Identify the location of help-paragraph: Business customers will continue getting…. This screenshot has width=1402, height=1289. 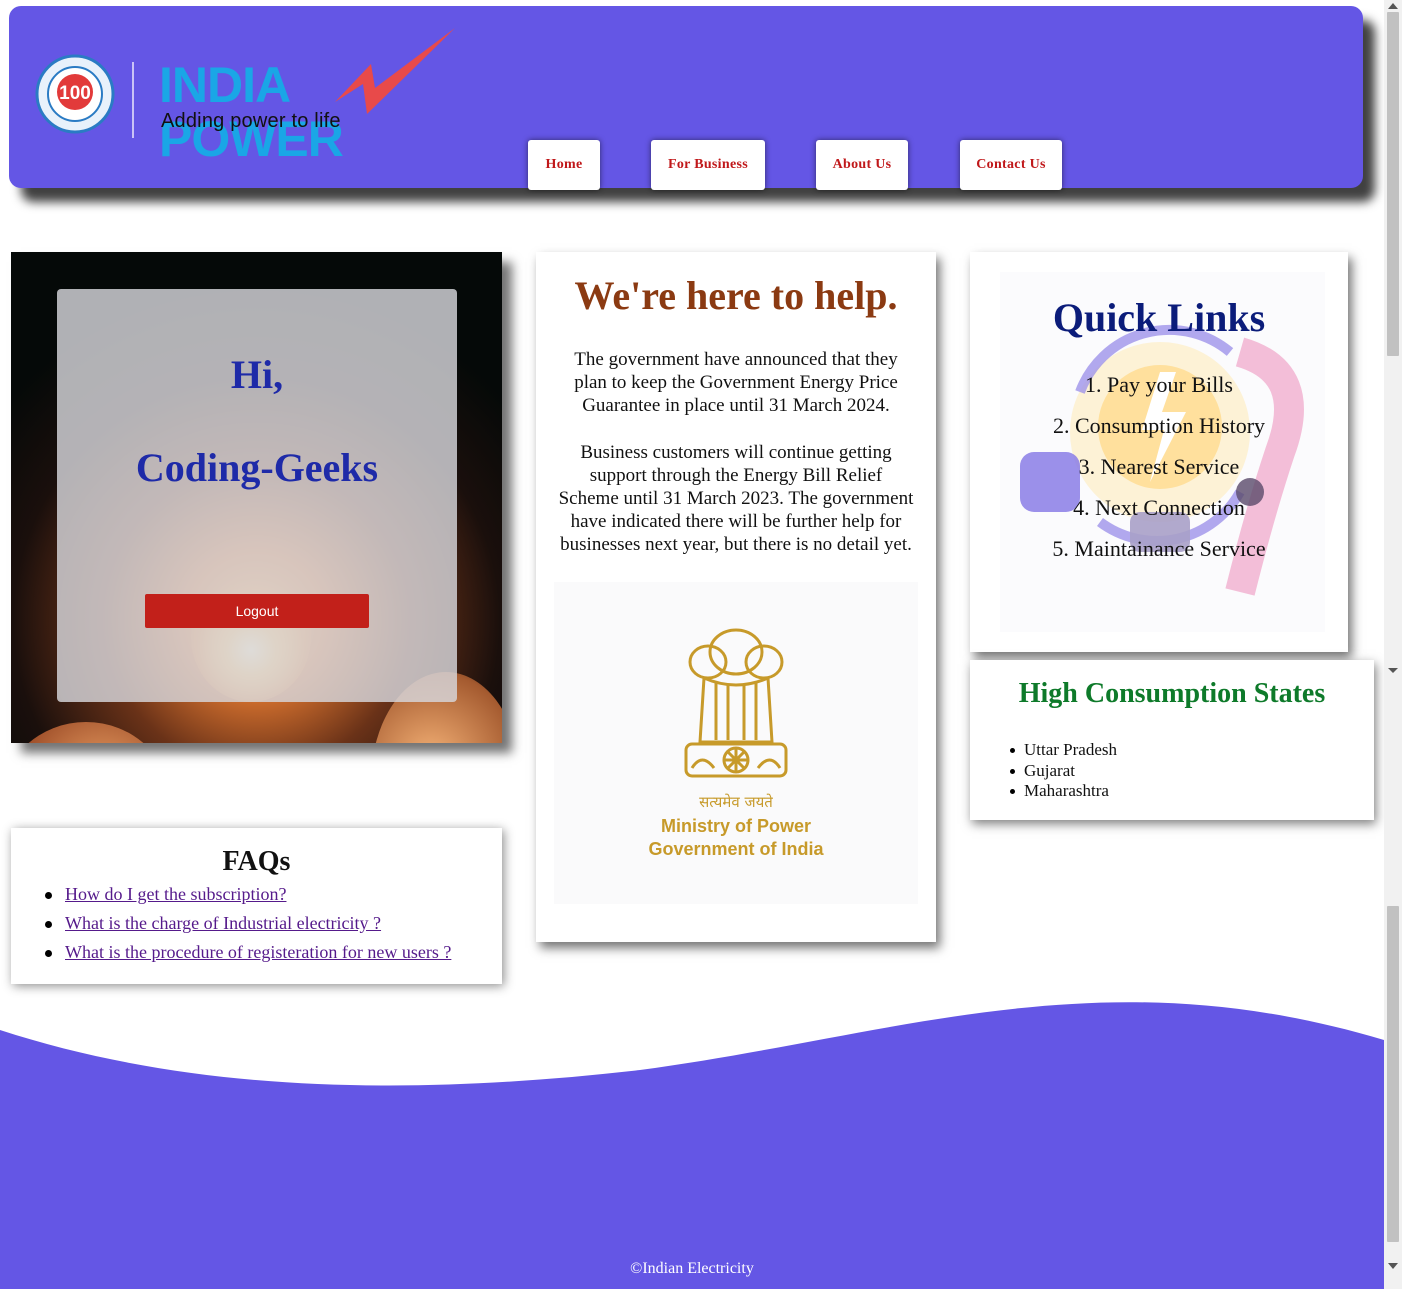
(736, 498).